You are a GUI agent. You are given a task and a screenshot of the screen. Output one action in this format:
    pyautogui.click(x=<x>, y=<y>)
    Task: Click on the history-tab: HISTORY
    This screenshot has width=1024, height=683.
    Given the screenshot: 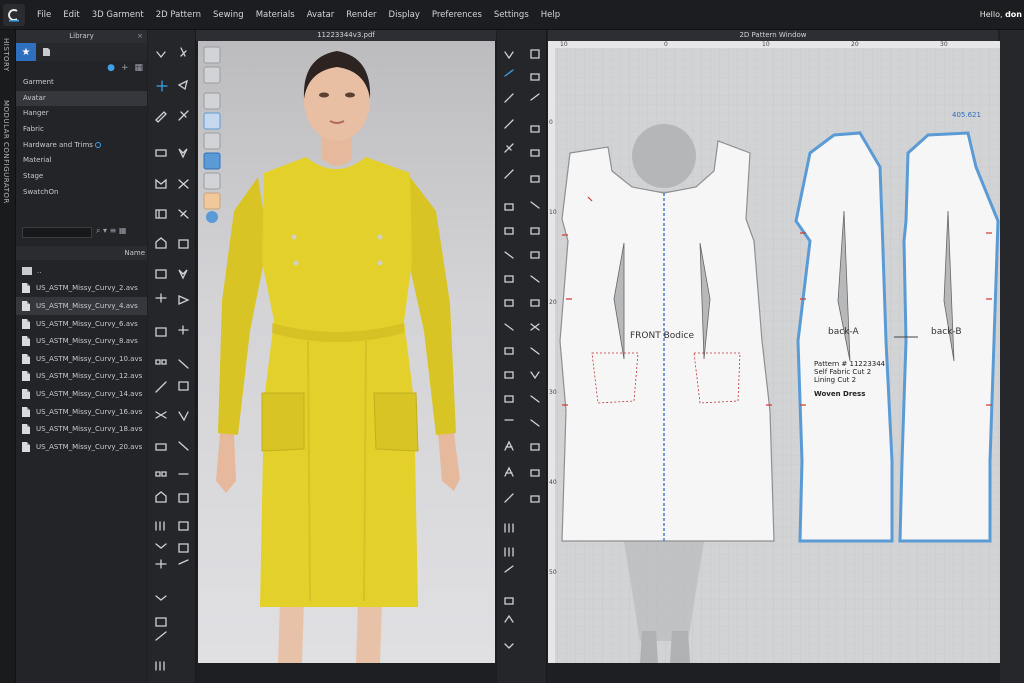 What is the action you would take?
    pyautogui.click(x=6, y=55)
    